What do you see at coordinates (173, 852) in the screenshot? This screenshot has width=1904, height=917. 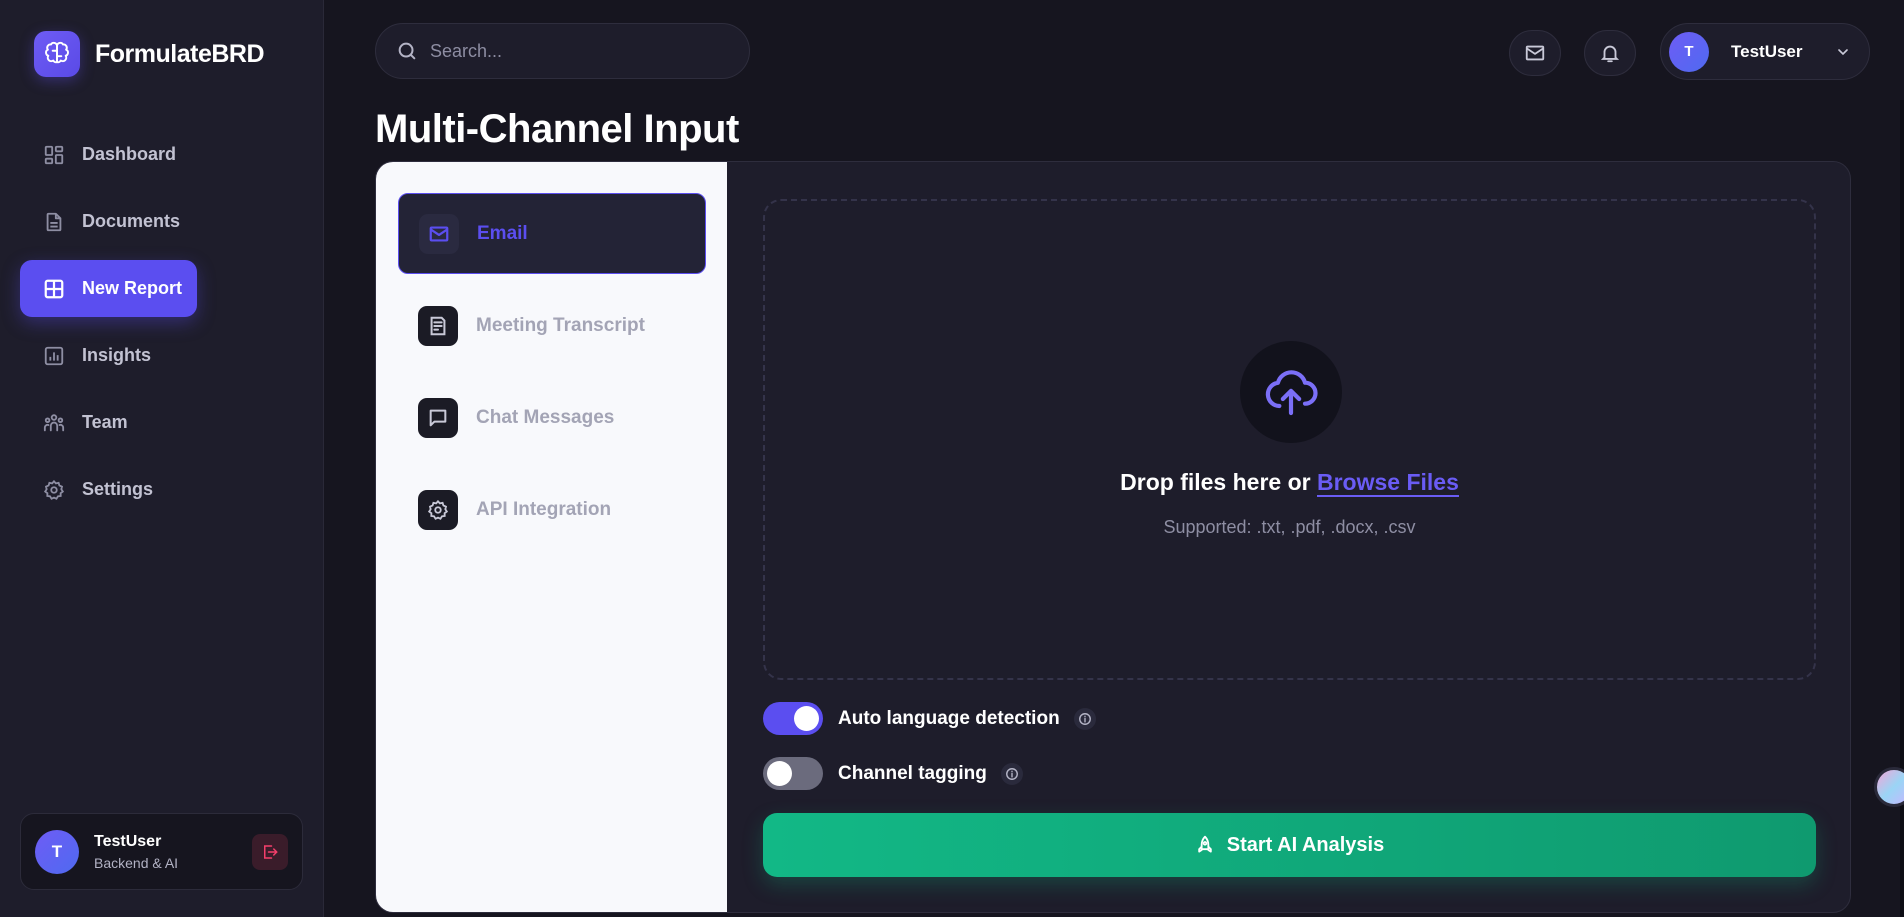 I see `user-info: TestUser Backend & AI` at bounding box center [173, 852].